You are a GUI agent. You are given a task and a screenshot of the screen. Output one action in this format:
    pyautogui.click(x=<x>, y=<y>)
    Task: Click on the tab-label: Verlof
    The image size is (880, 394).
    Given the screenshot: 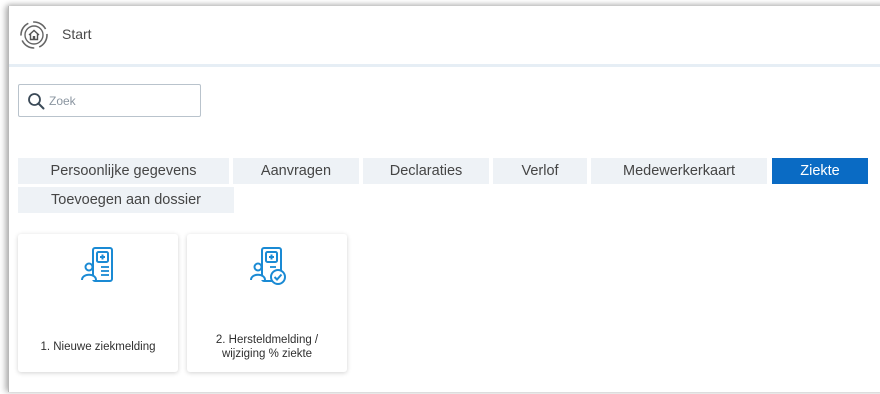 What is the action you would take?
    pyautogui.click(x=540, y=171)
    